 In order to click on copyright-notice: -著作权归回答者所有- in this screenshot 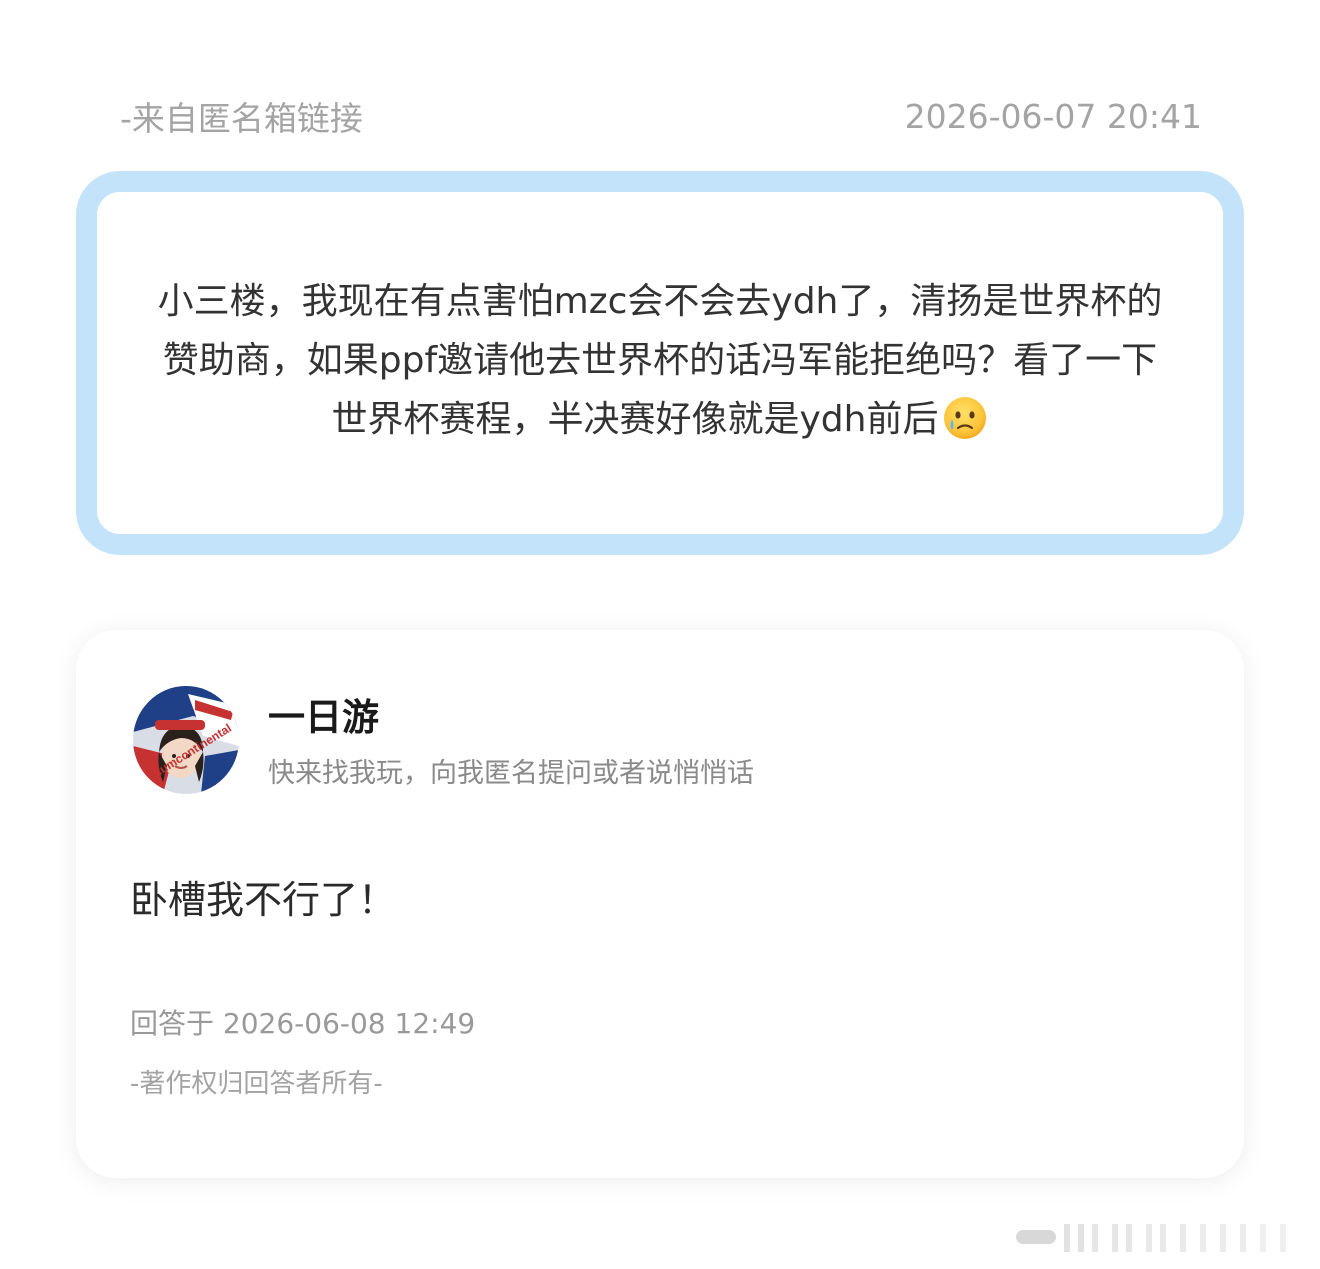, I will do `click(256, 1084)`.